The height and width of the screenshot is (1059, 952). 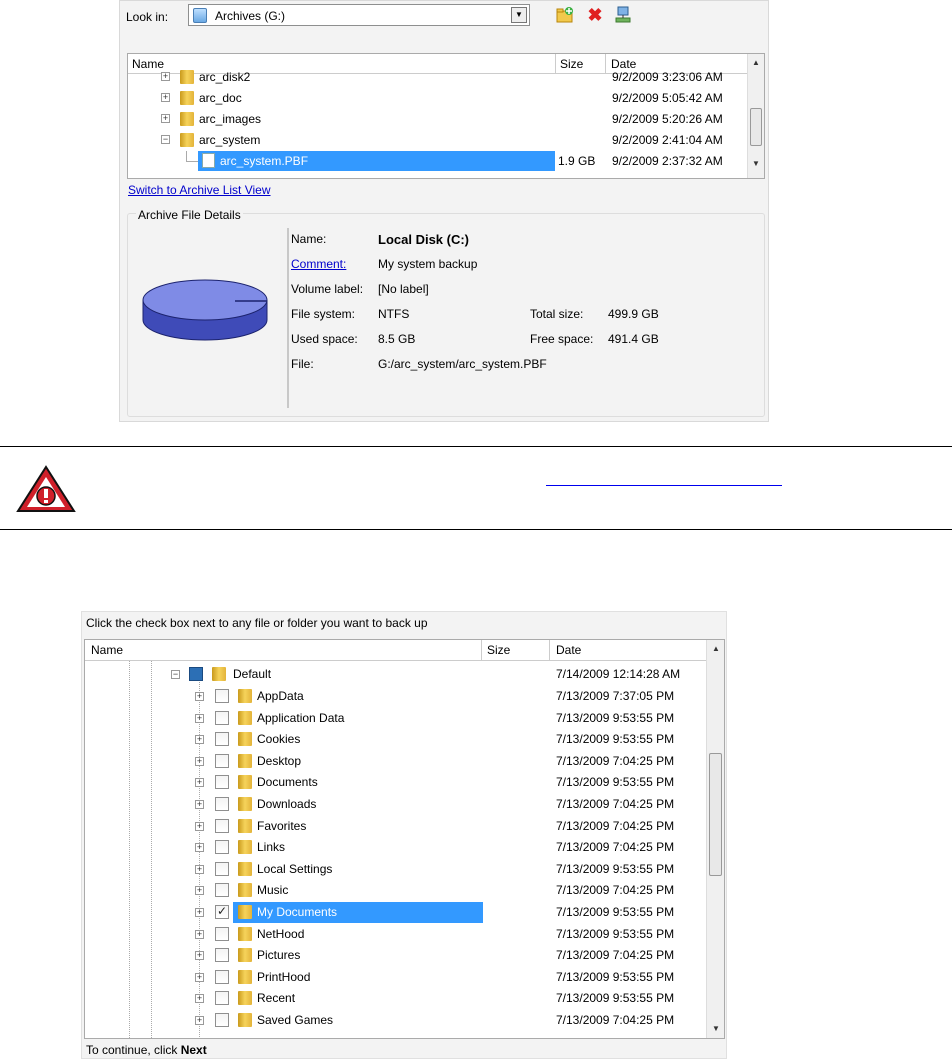 What do you see at coordinates (395, 891) in the screenshot?
I see `list-item: + Music 7/13/2009 7:04:25 PM` at bounding box center [395, 891].